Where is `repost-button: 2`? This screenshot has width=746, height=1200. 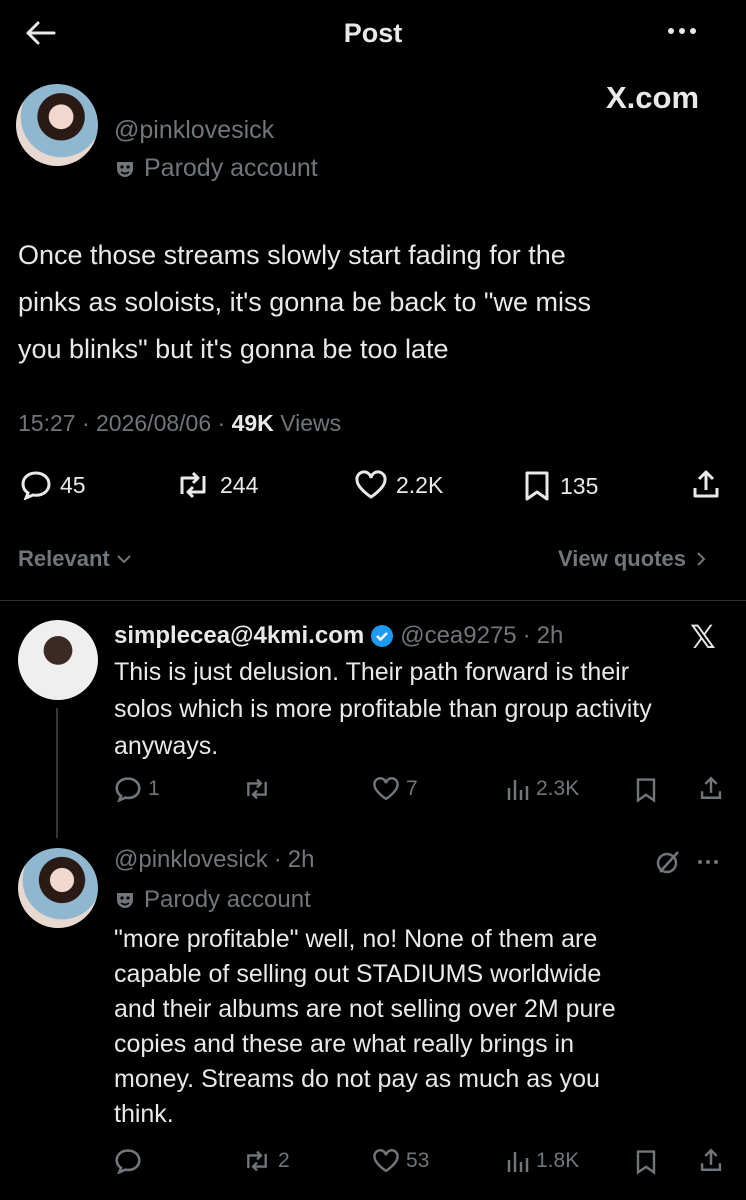 repost-button: 2 is located at coordinates (266, 1161).